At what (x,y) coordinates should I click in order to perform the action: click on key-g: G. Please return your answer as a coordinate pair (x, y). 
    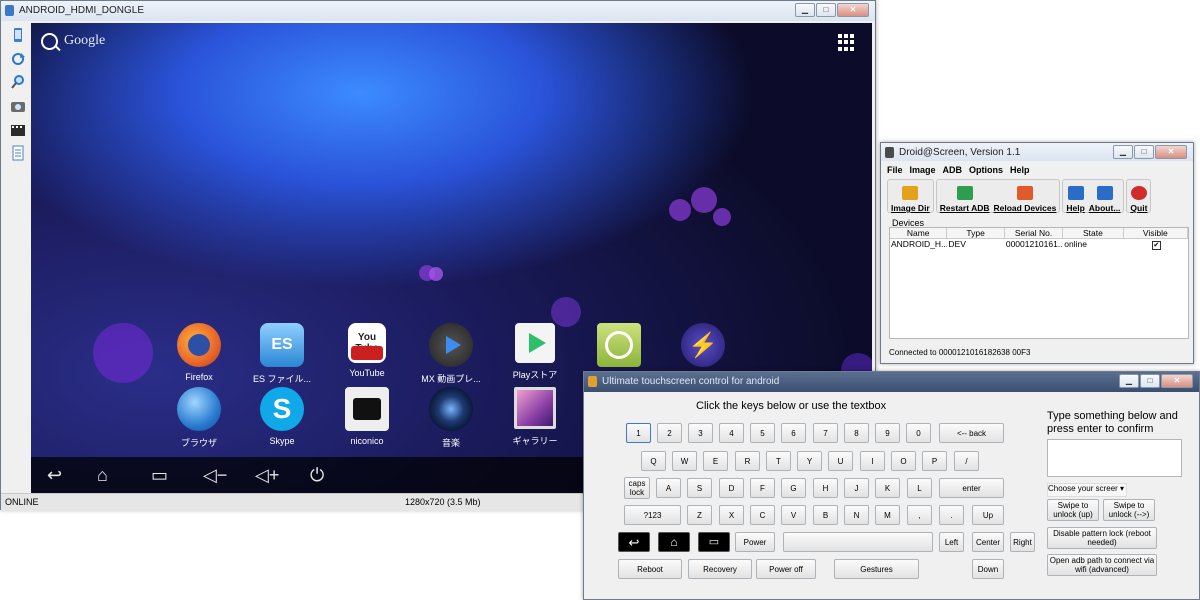
    Looking at the image, I should click on (793, 488).